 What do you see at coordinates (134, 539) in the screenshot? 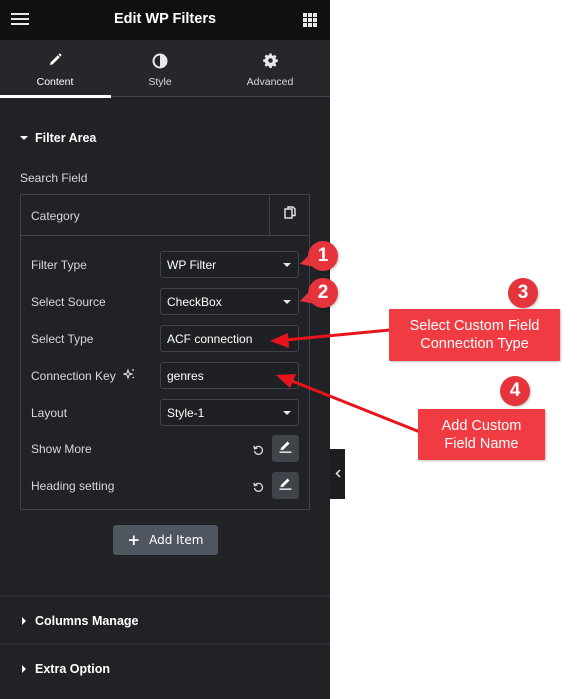
I see `plus-icon: +` at bounding box center [134, 539].